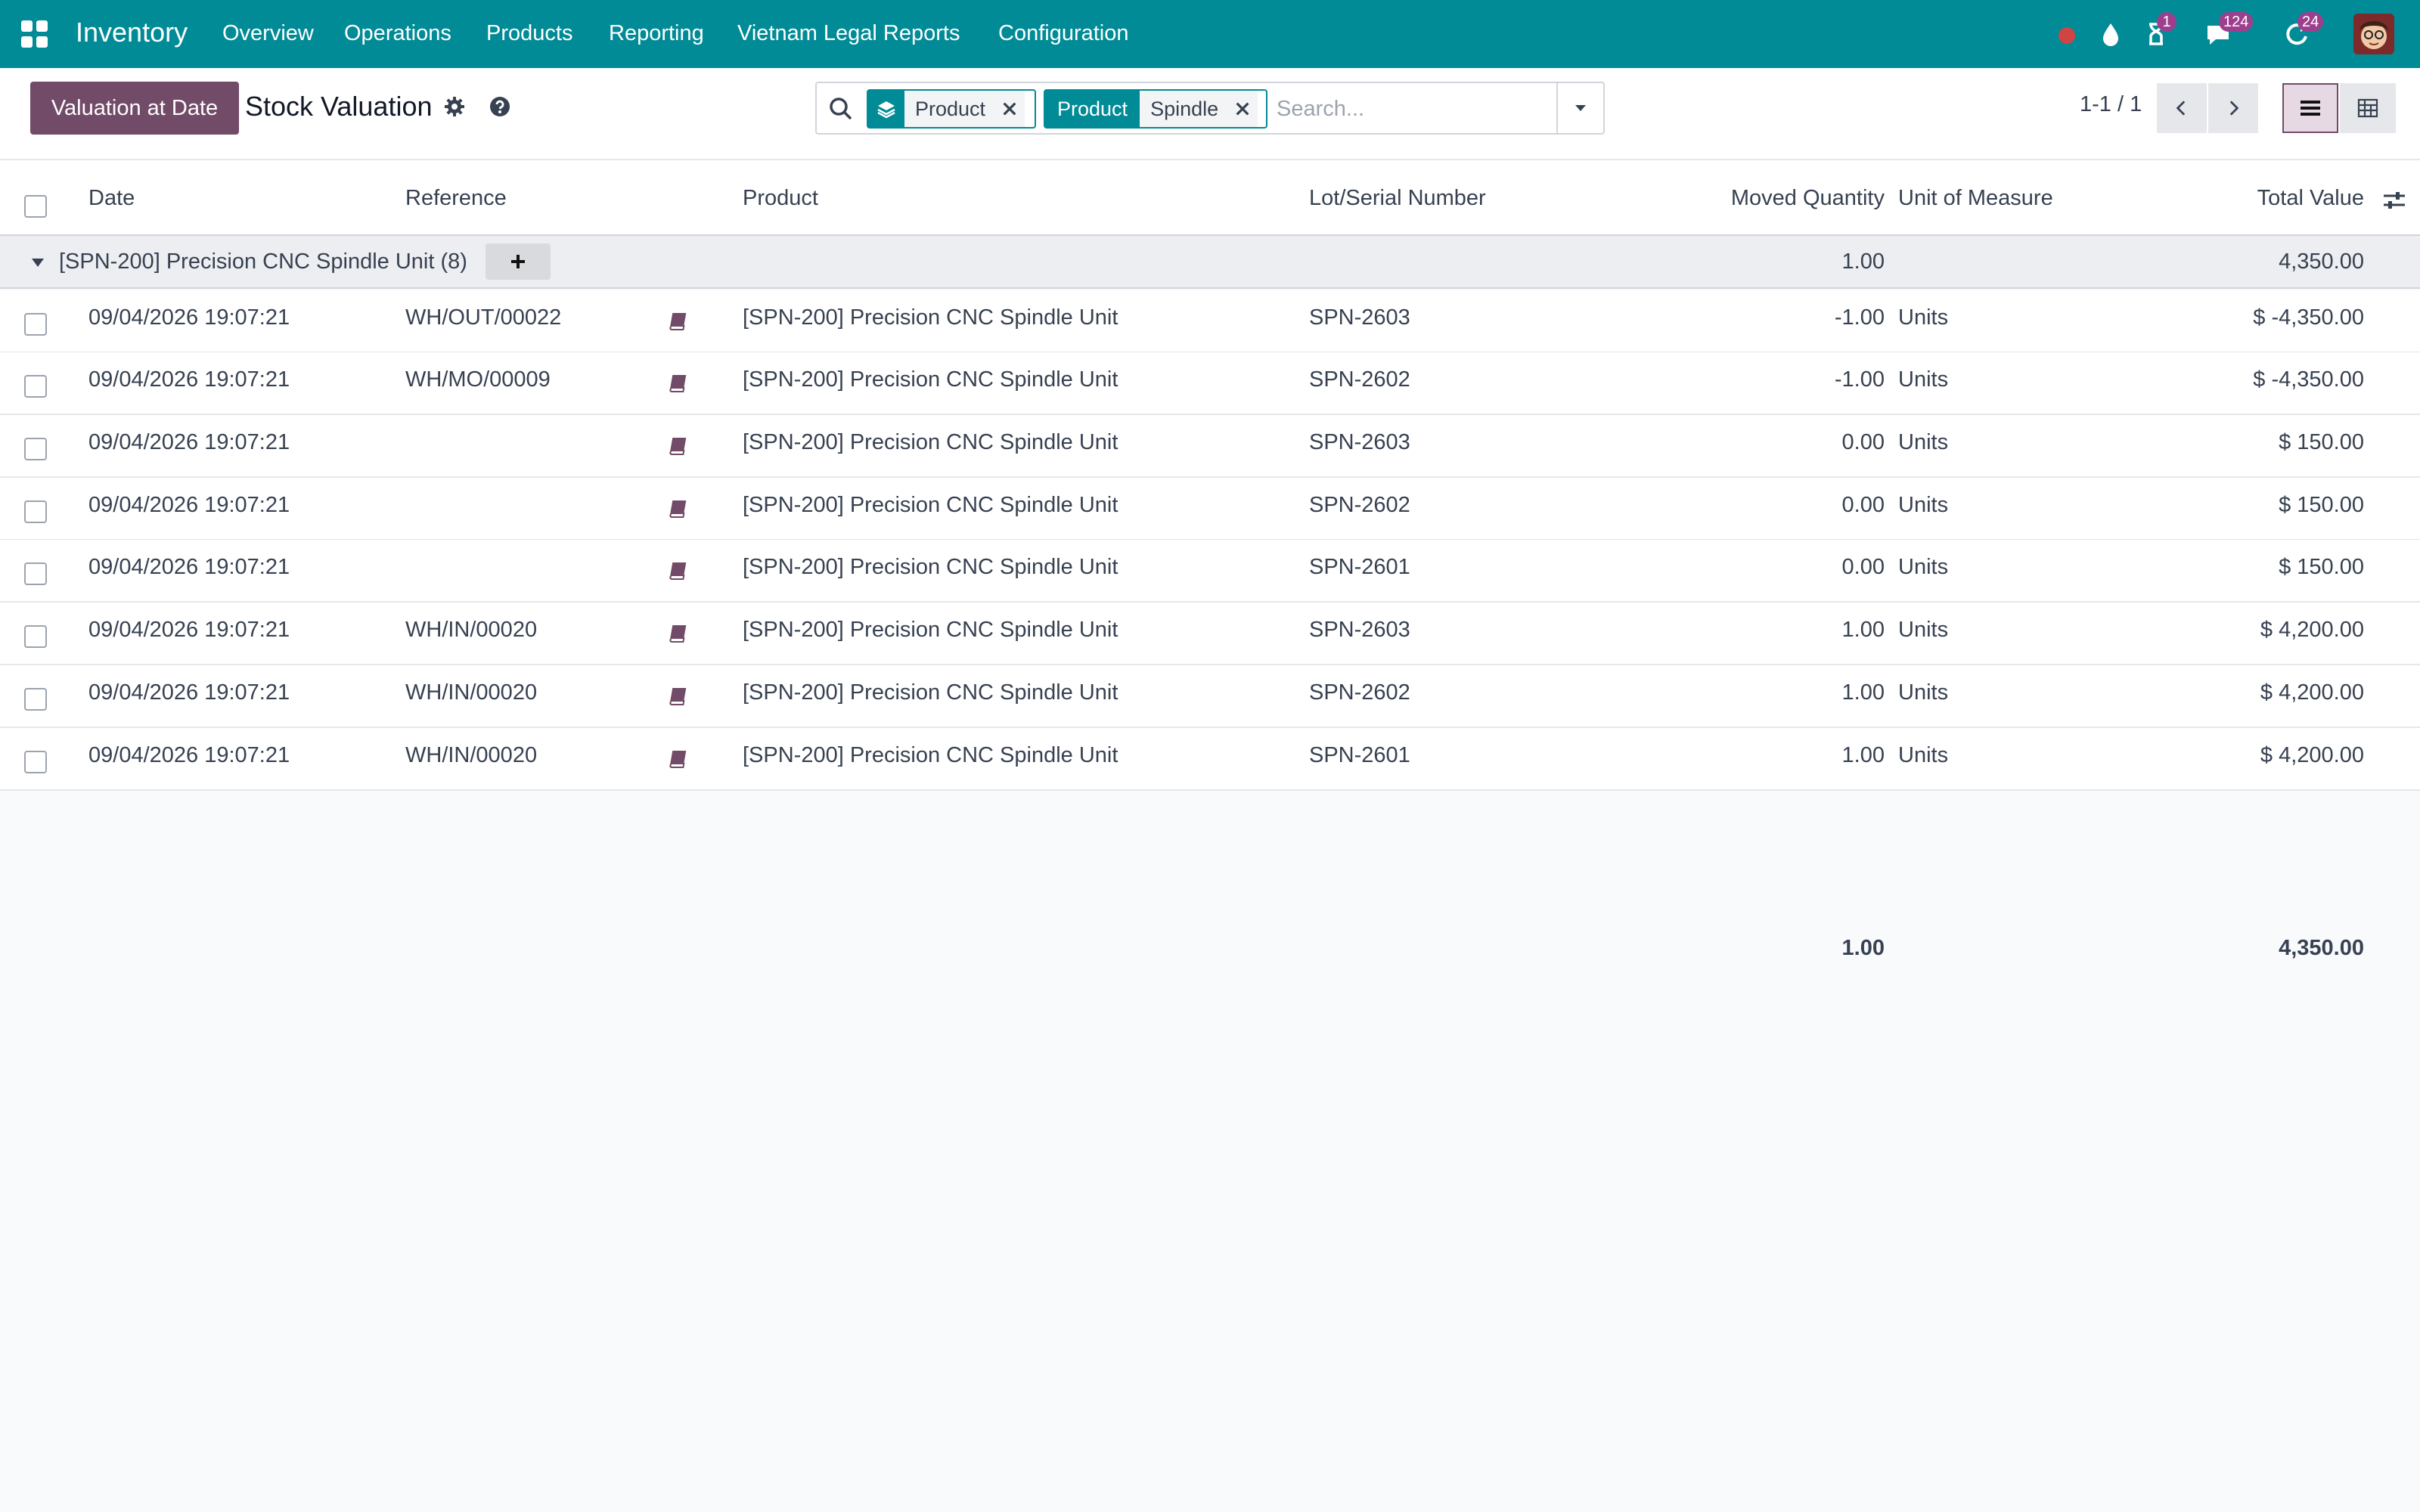 The height and width of the screenshot is (1512, 2420). Describe the element at coordinates (35, 206) in the screenshot. I see `select-all-checkbox` at that location.